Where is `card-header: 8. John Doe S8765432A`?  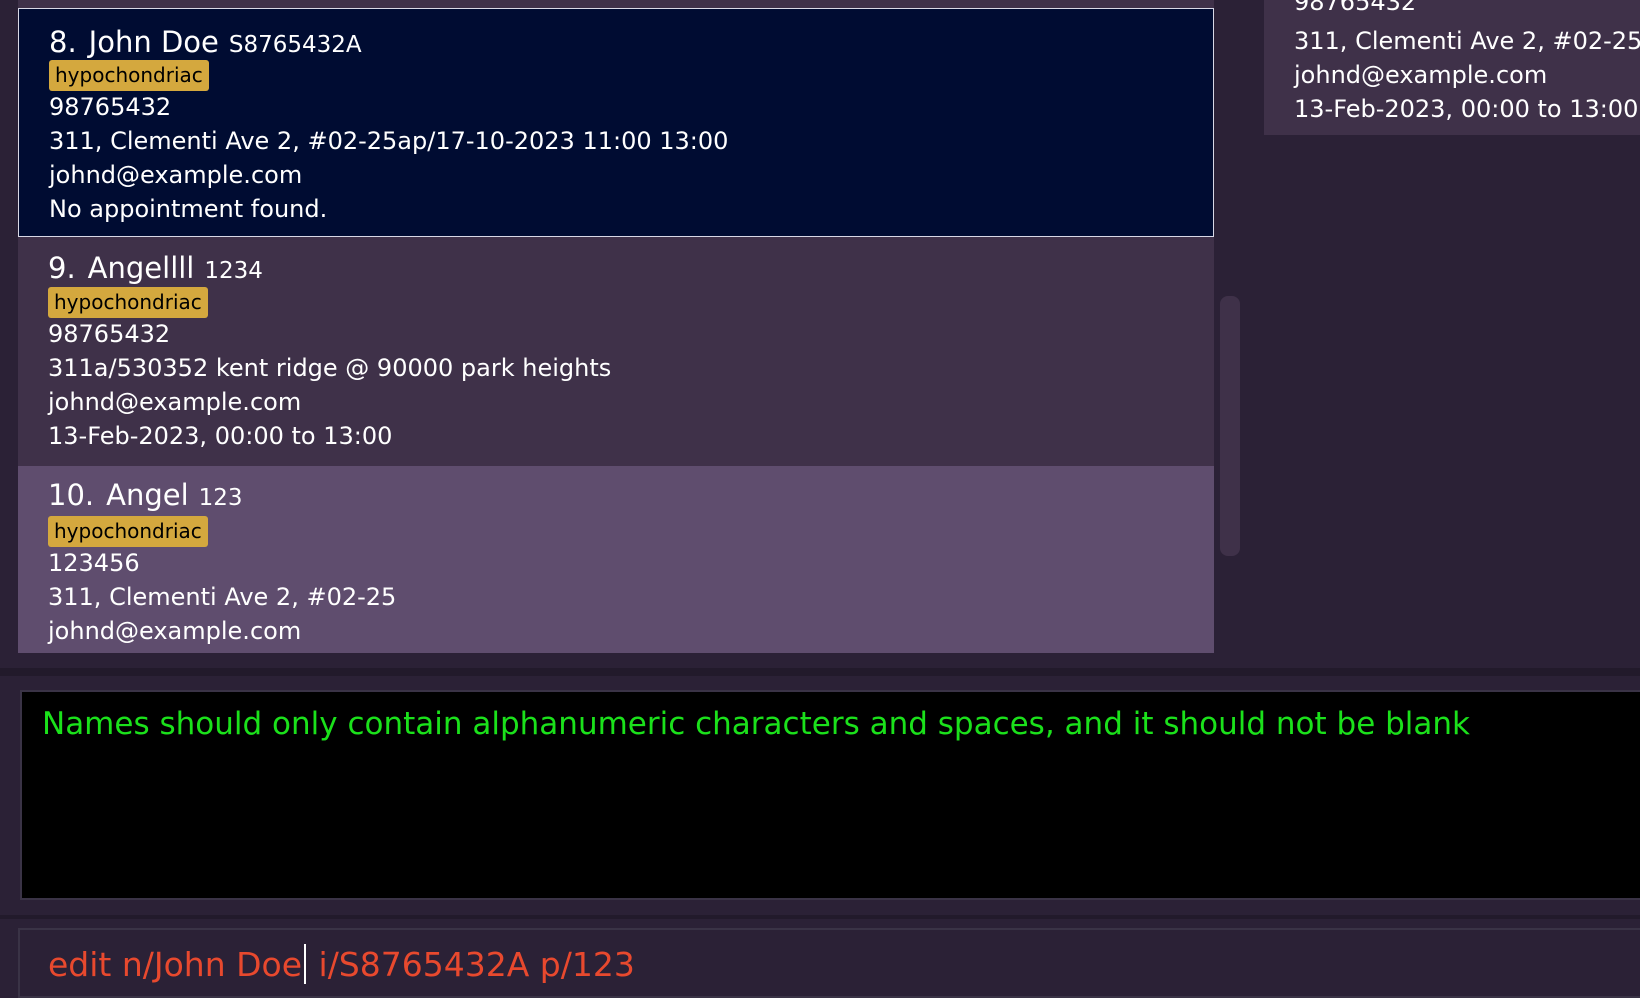
card-header: 8. John Doe S8765432A is located at coordinates (205, 42).